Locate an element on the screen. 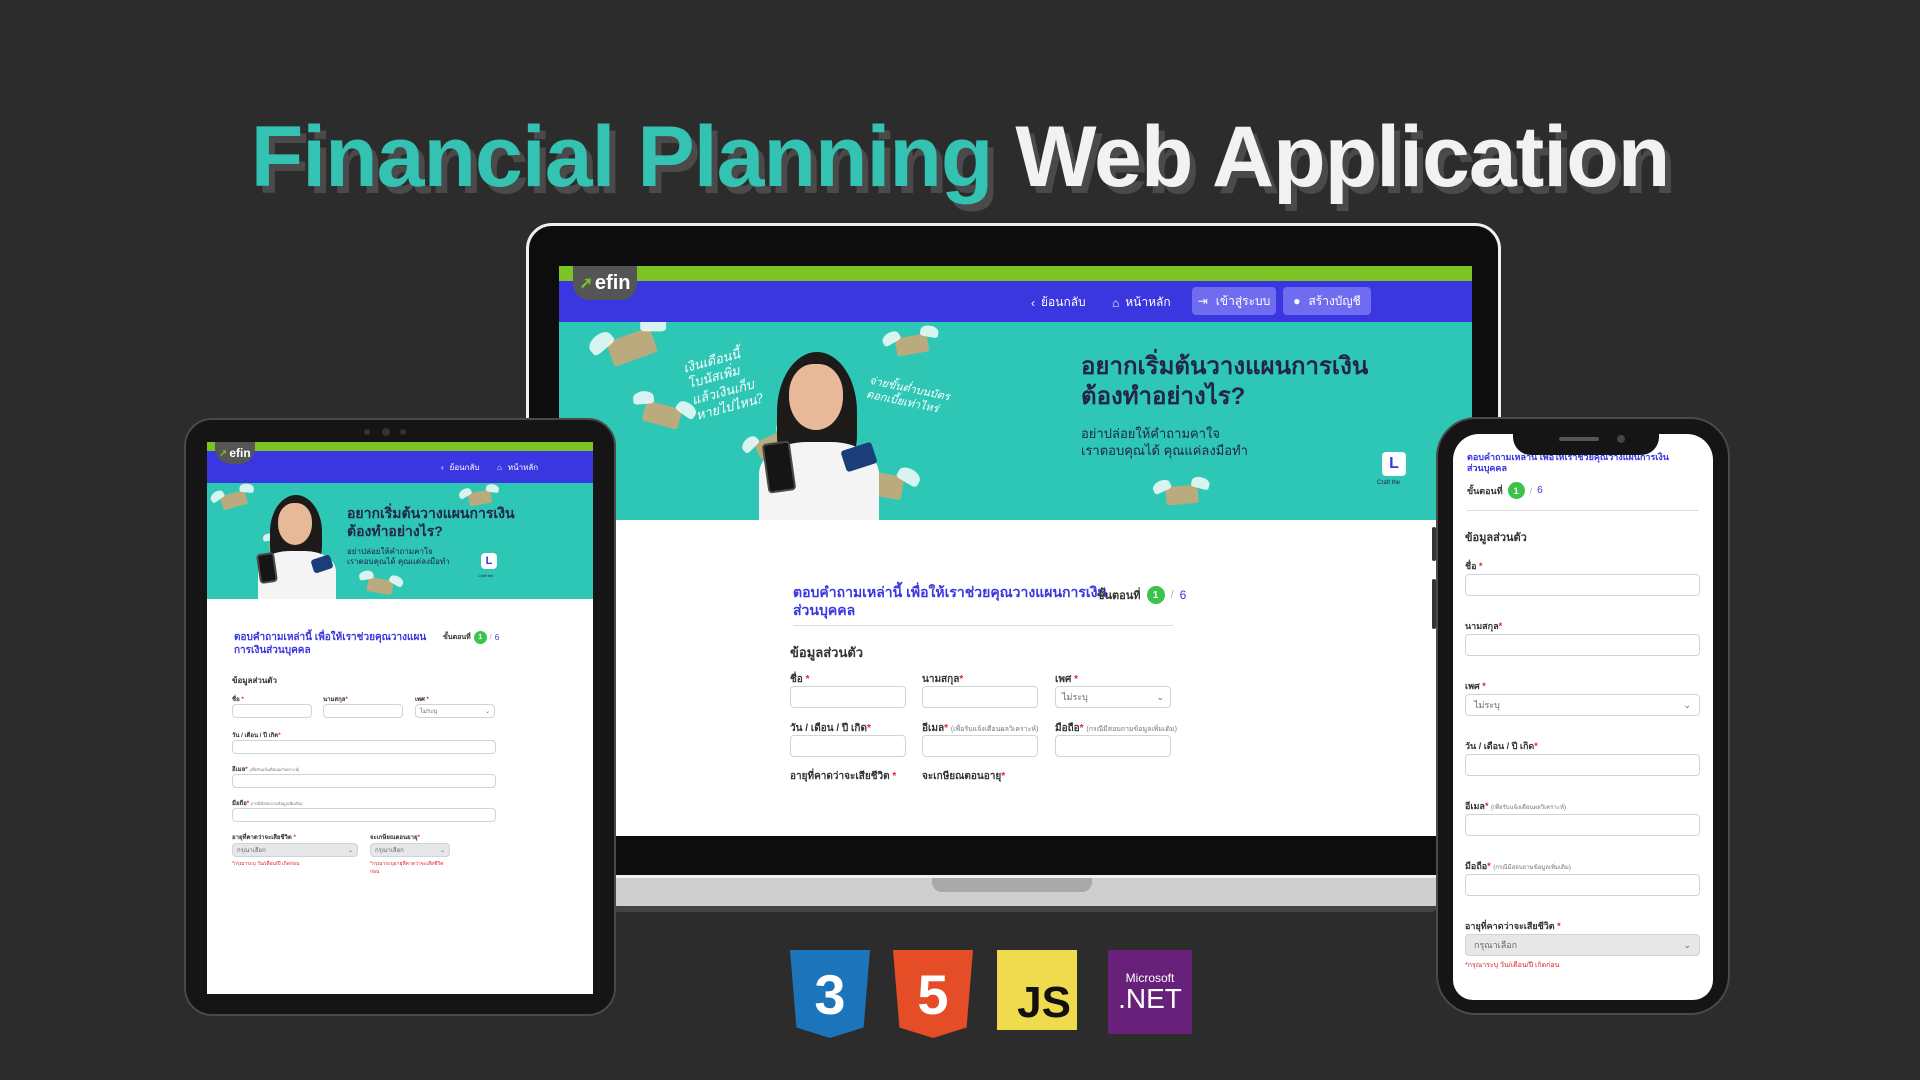 The image size is (1920, 1080). hero-headline-1: อยากเริ่มต้นวางแผนการเงิน is located at coordinates (1225, 366).